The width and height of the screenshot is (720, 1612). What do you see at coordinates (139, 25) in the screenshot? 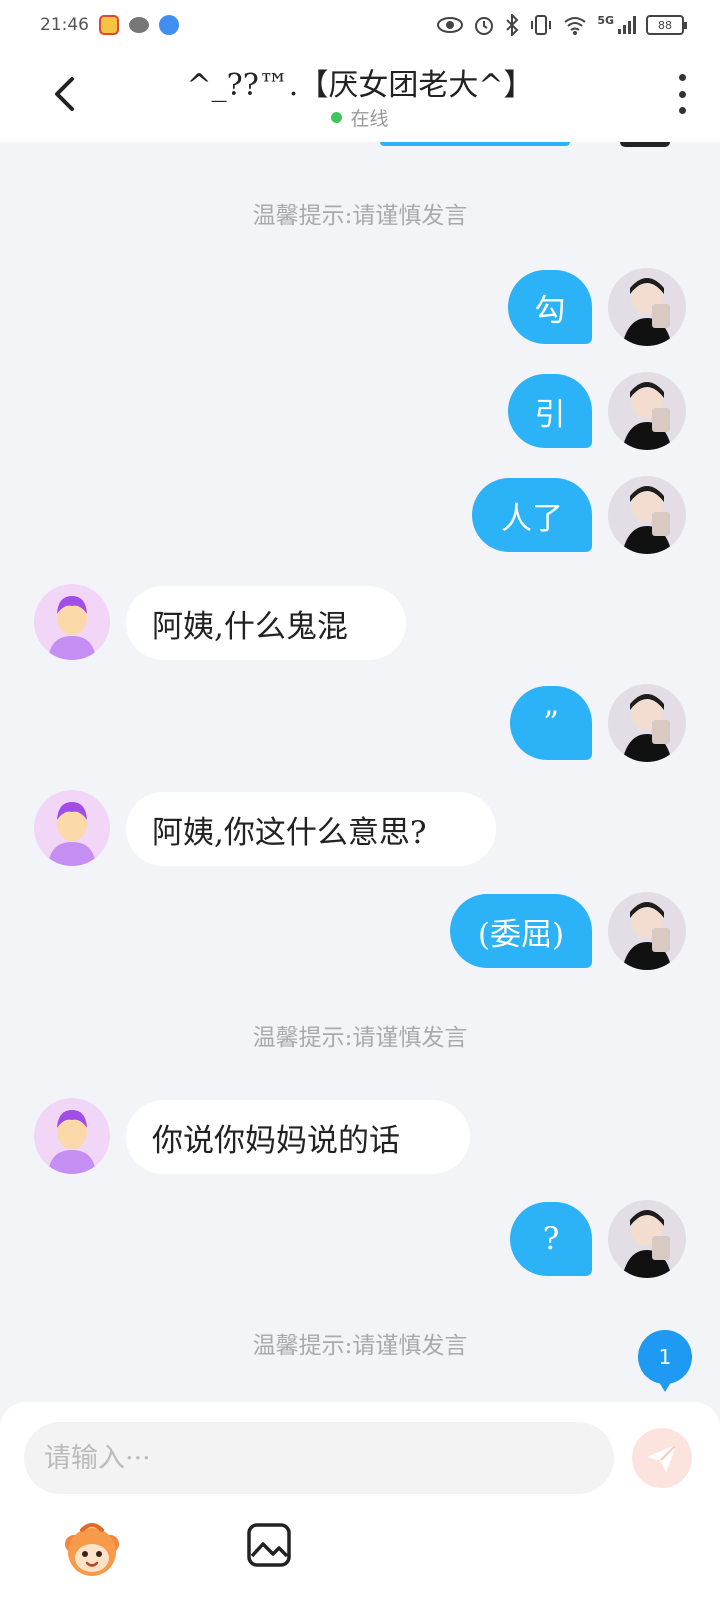
I see `wechat-notification-icon` at bounding box center [139, 25].